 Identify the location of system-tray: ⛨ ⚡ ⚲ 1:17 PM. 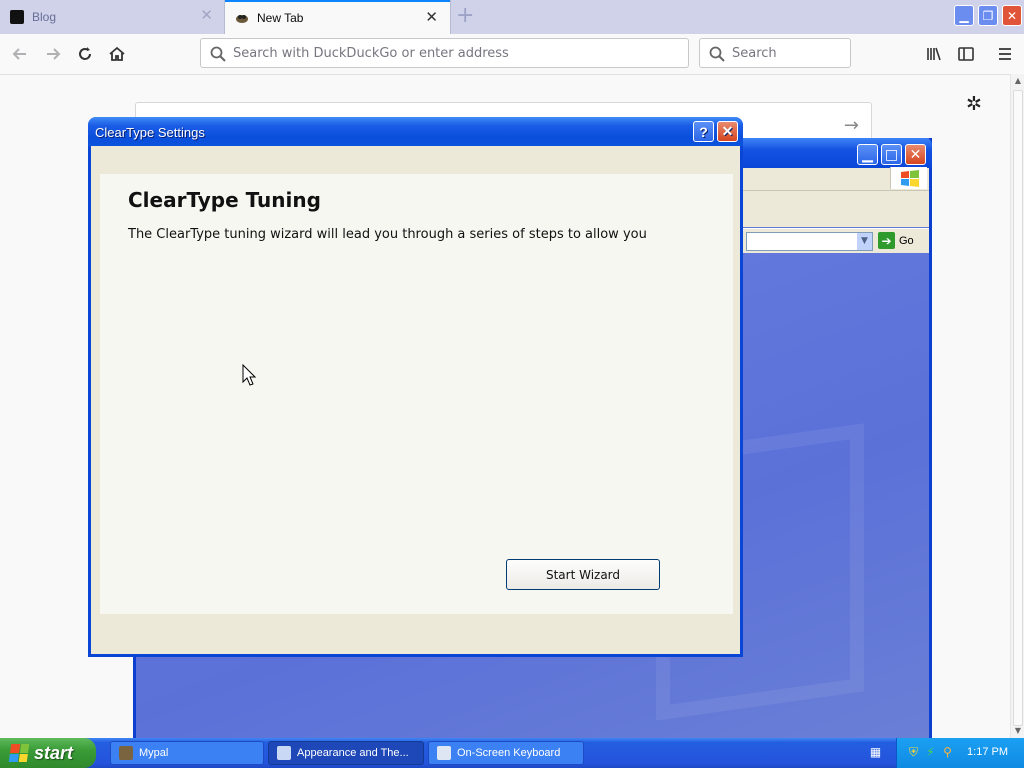
(960, 753).